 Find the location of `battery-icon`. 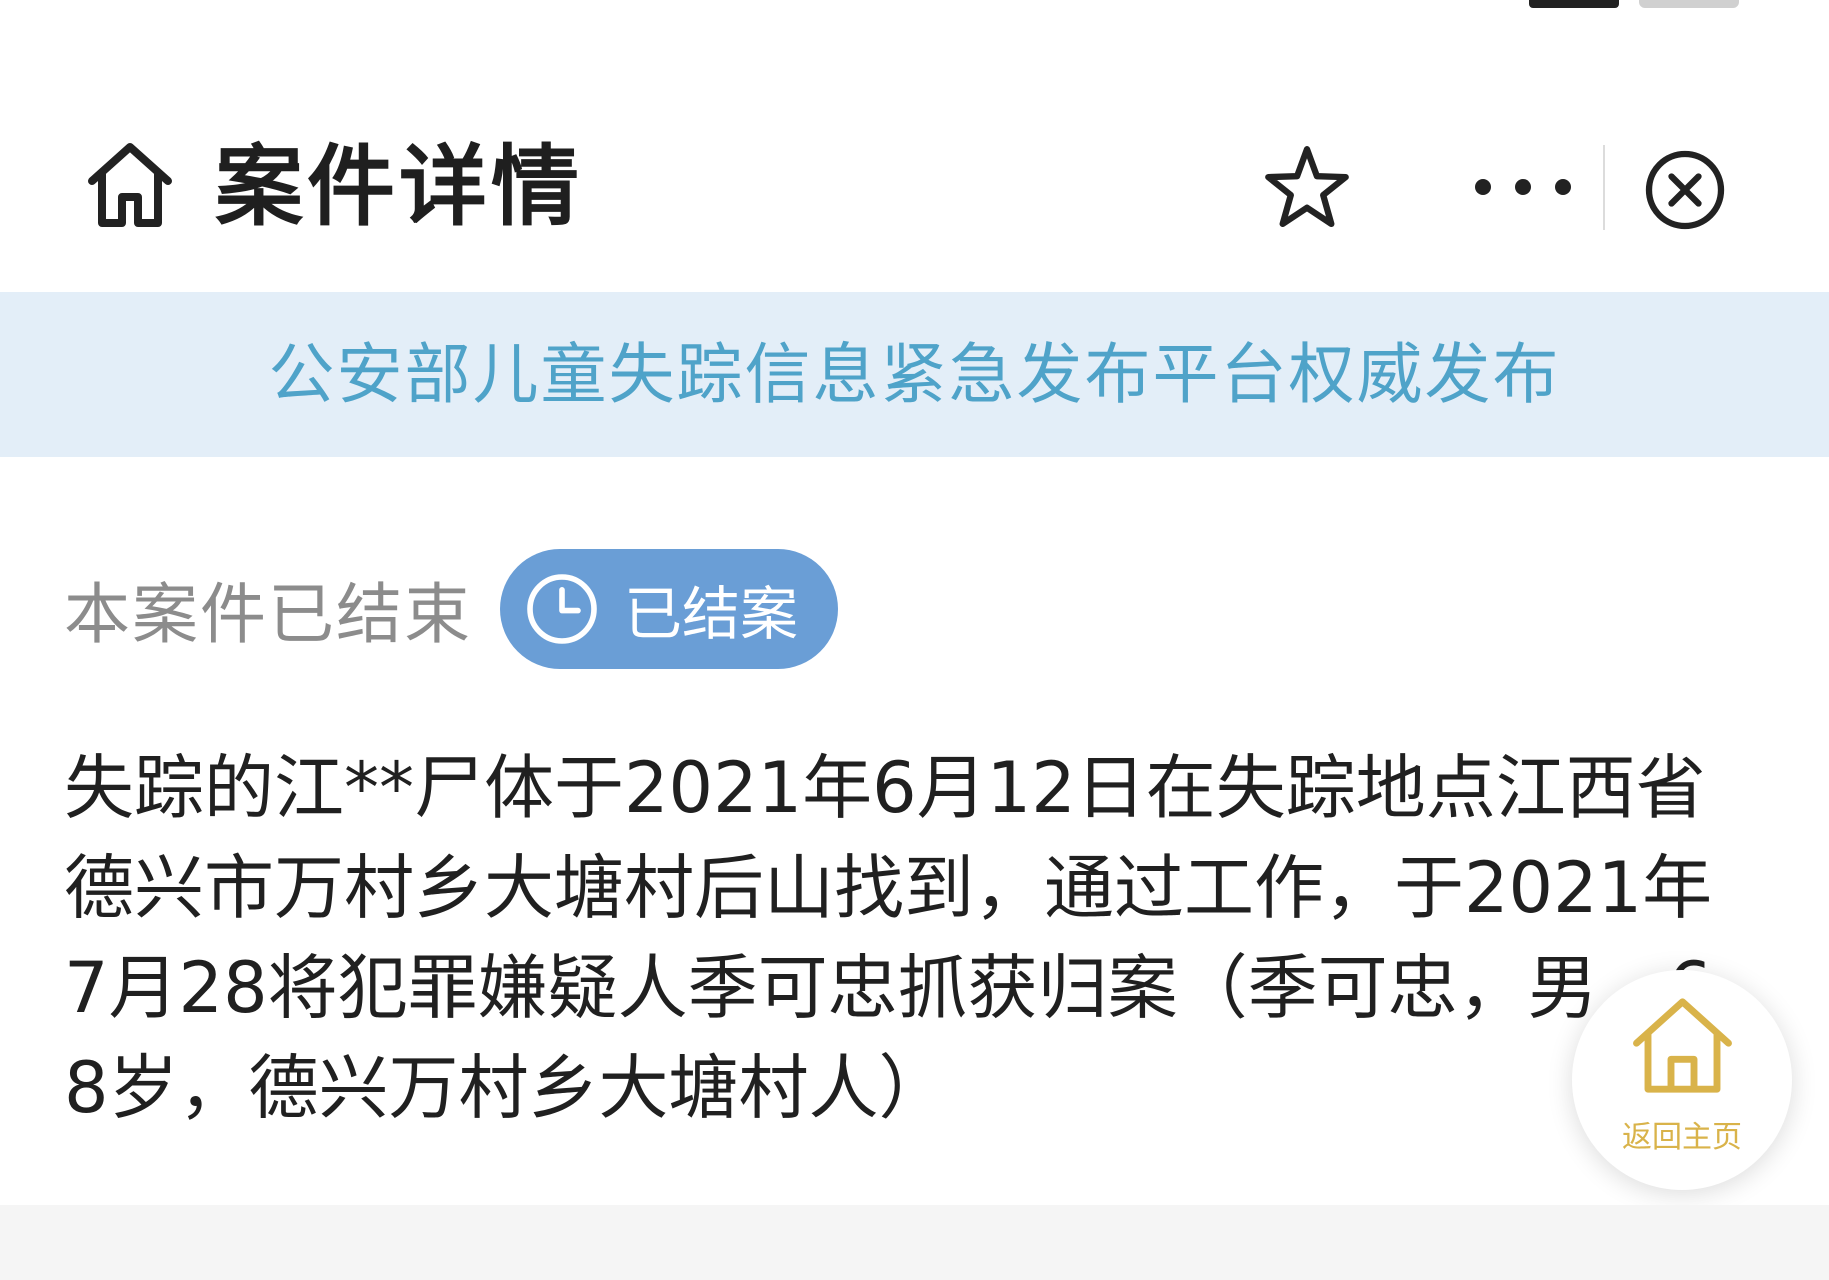

battery-icon is located at coordinates (1689, 4).